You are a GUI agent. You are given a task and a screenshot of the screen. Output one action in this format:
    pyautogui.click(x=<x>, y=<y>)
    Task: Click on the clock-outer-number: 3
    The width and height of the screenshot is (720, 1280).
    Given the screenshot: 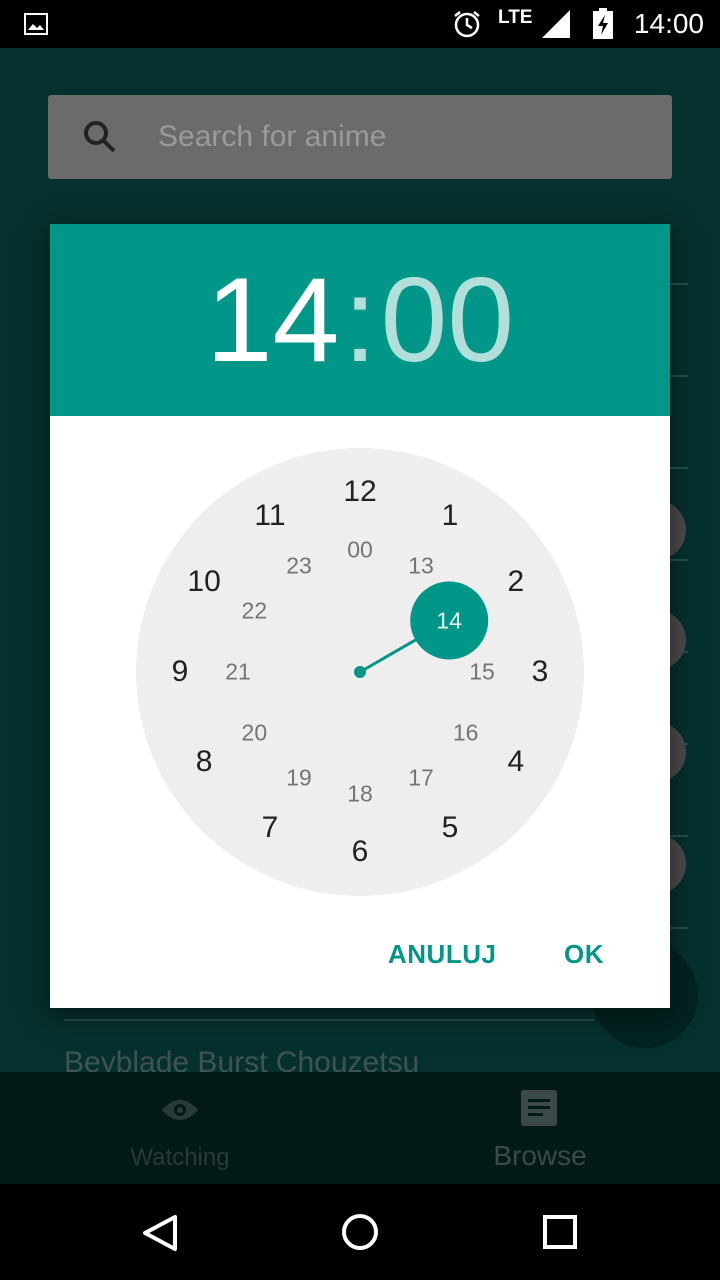 What is the action you would take?
    pyautogui.click(x=540, y=672)
    